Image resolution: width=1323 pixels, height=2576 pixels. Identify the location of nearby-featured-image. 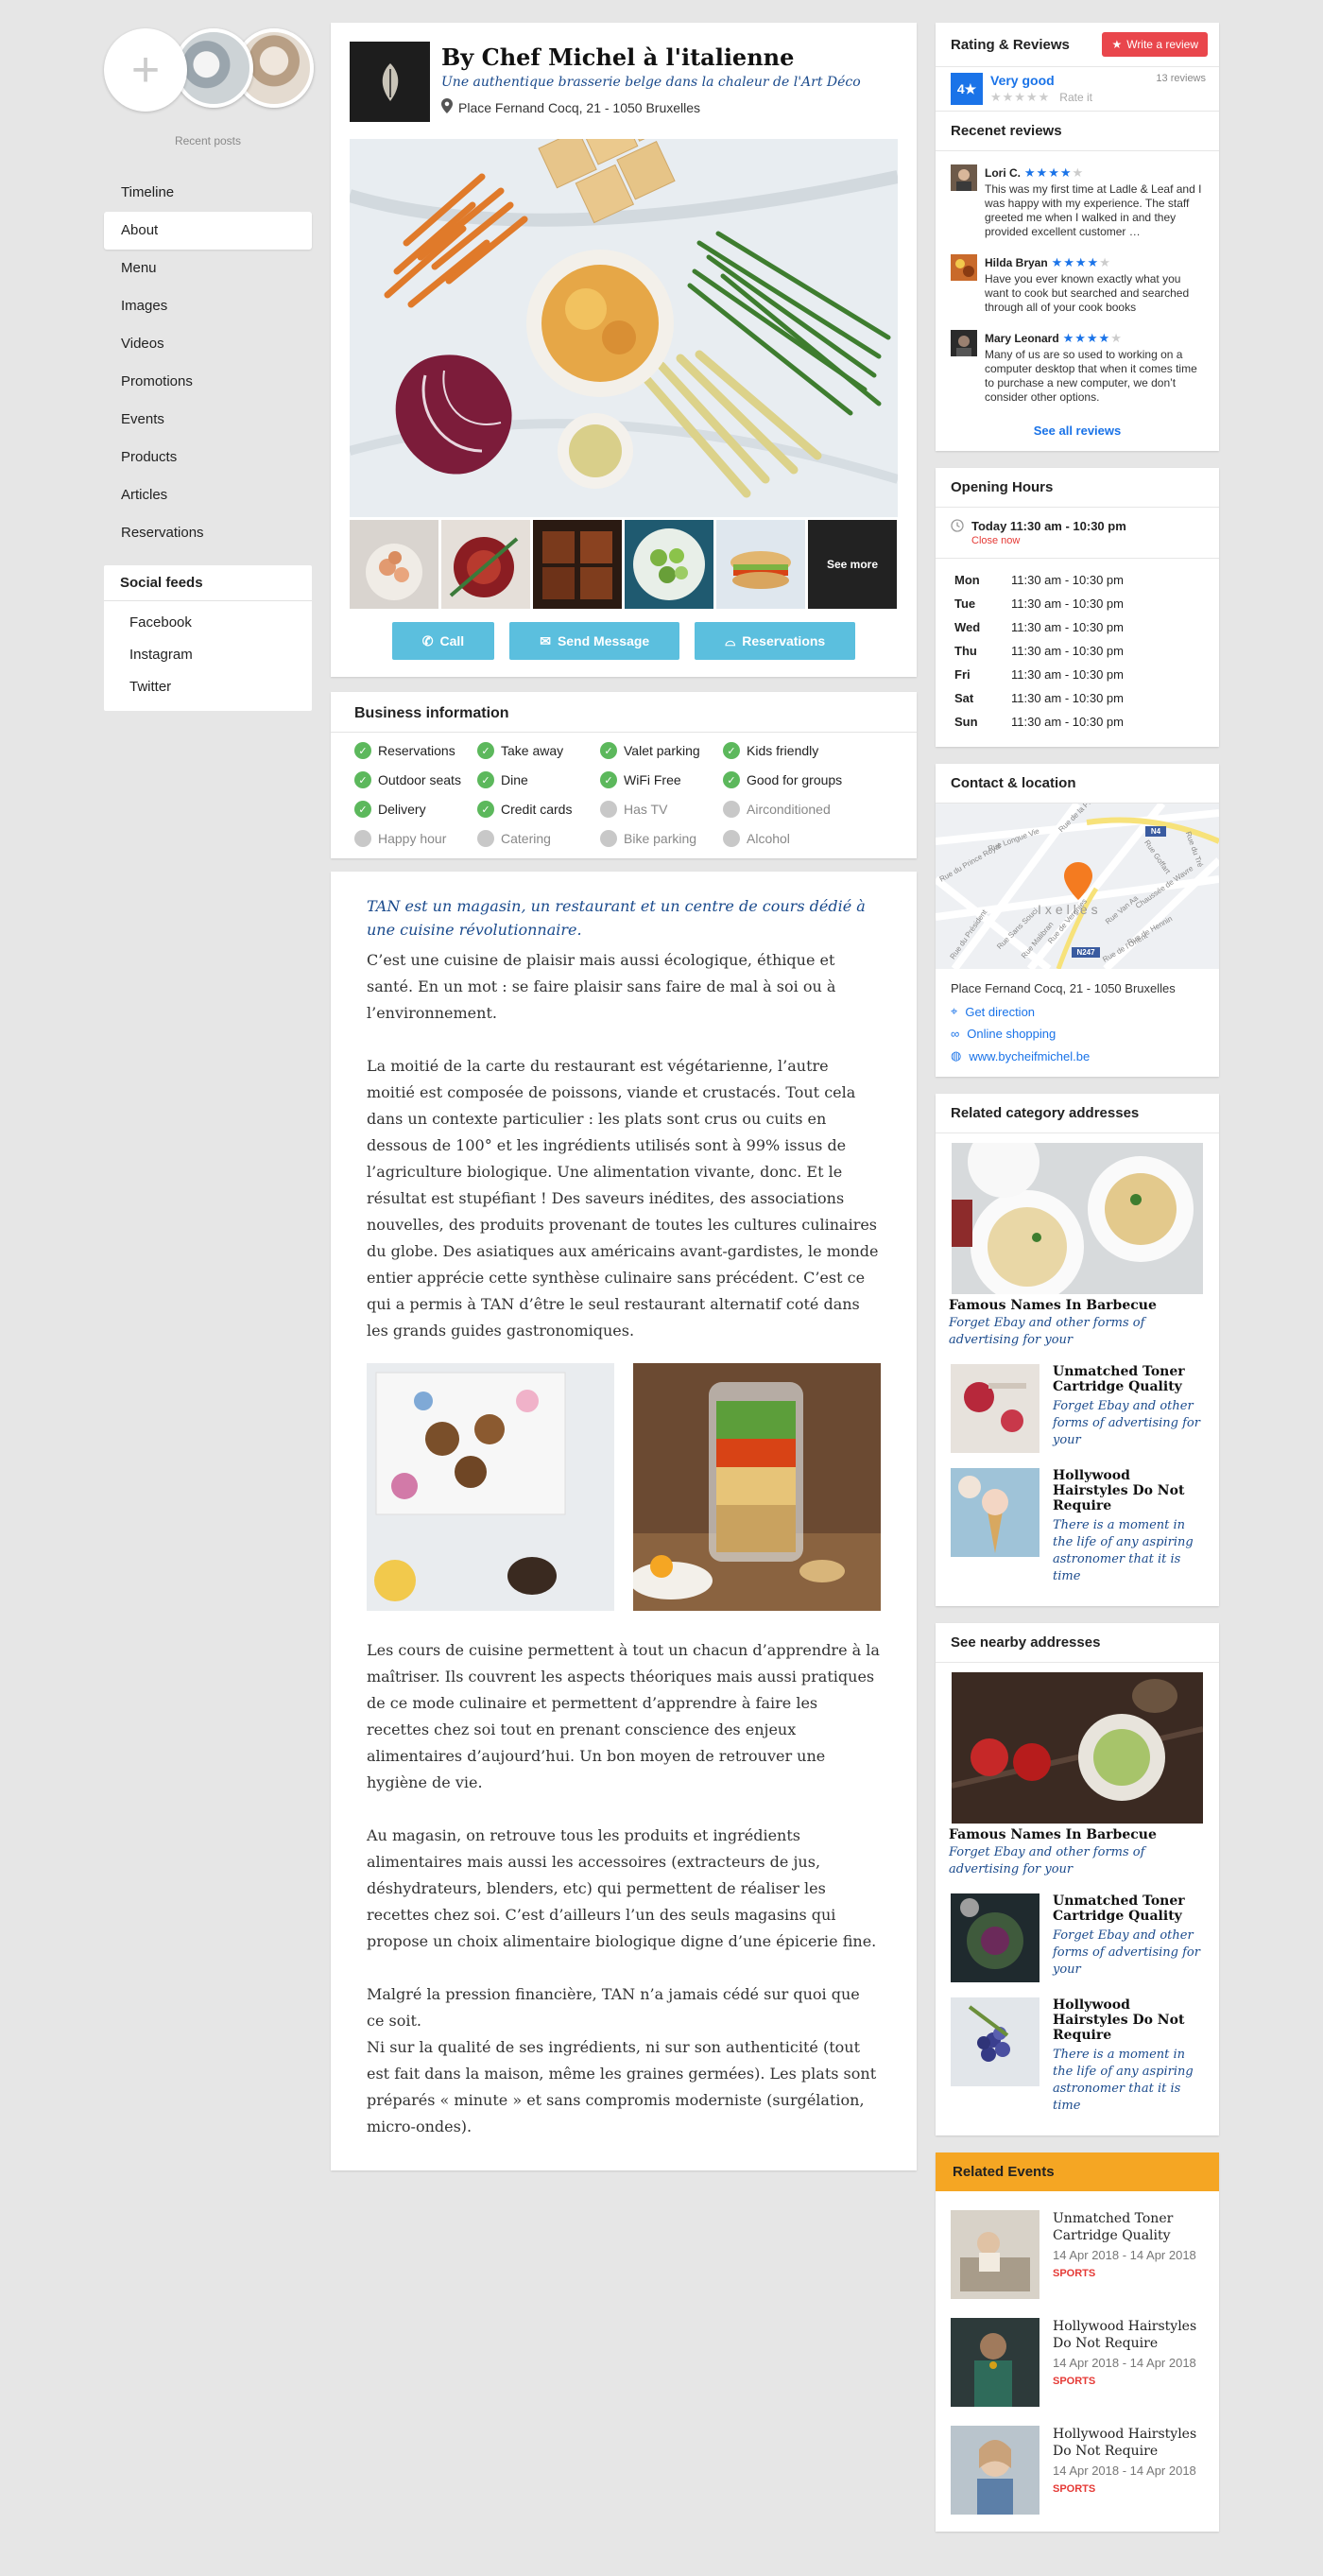
(1077, 1748).